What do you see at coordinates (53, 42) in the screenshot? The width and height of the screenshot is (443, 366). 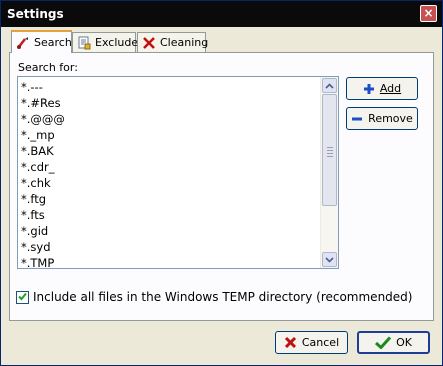 I see `tab-search-label: Search` at bounding box center [53, 42].